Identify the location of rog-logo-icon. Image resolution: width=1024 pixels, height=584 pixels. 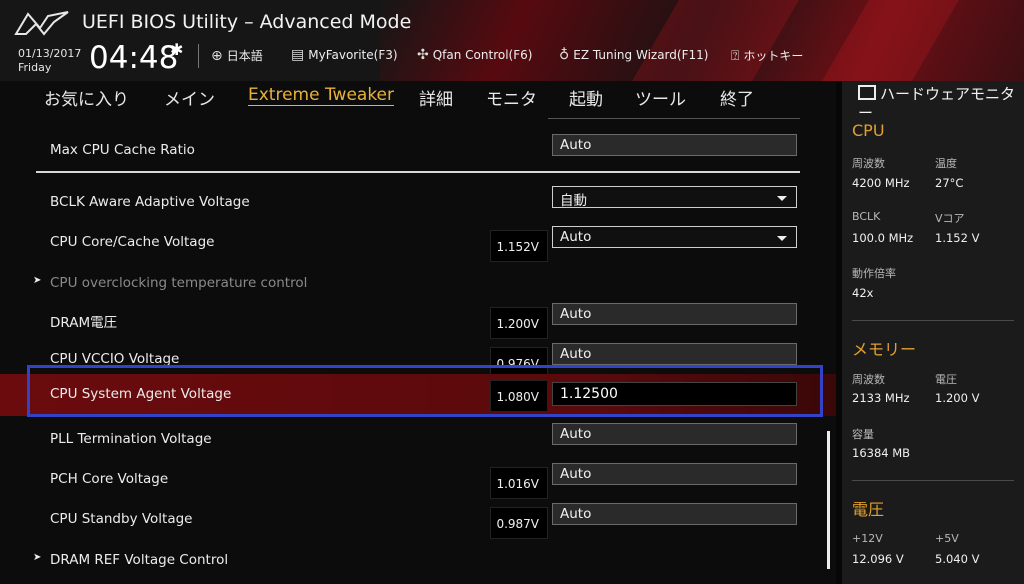
(41, 23).